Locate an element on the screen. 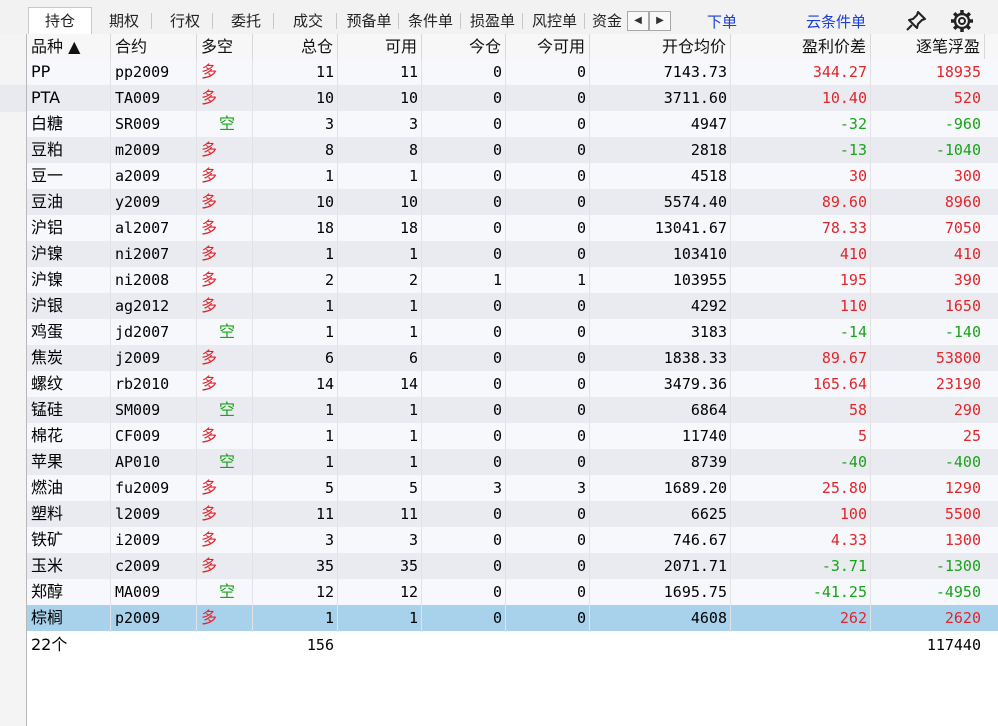  column-header-product: 品种 ▲ is located at coordinates (69, 46).